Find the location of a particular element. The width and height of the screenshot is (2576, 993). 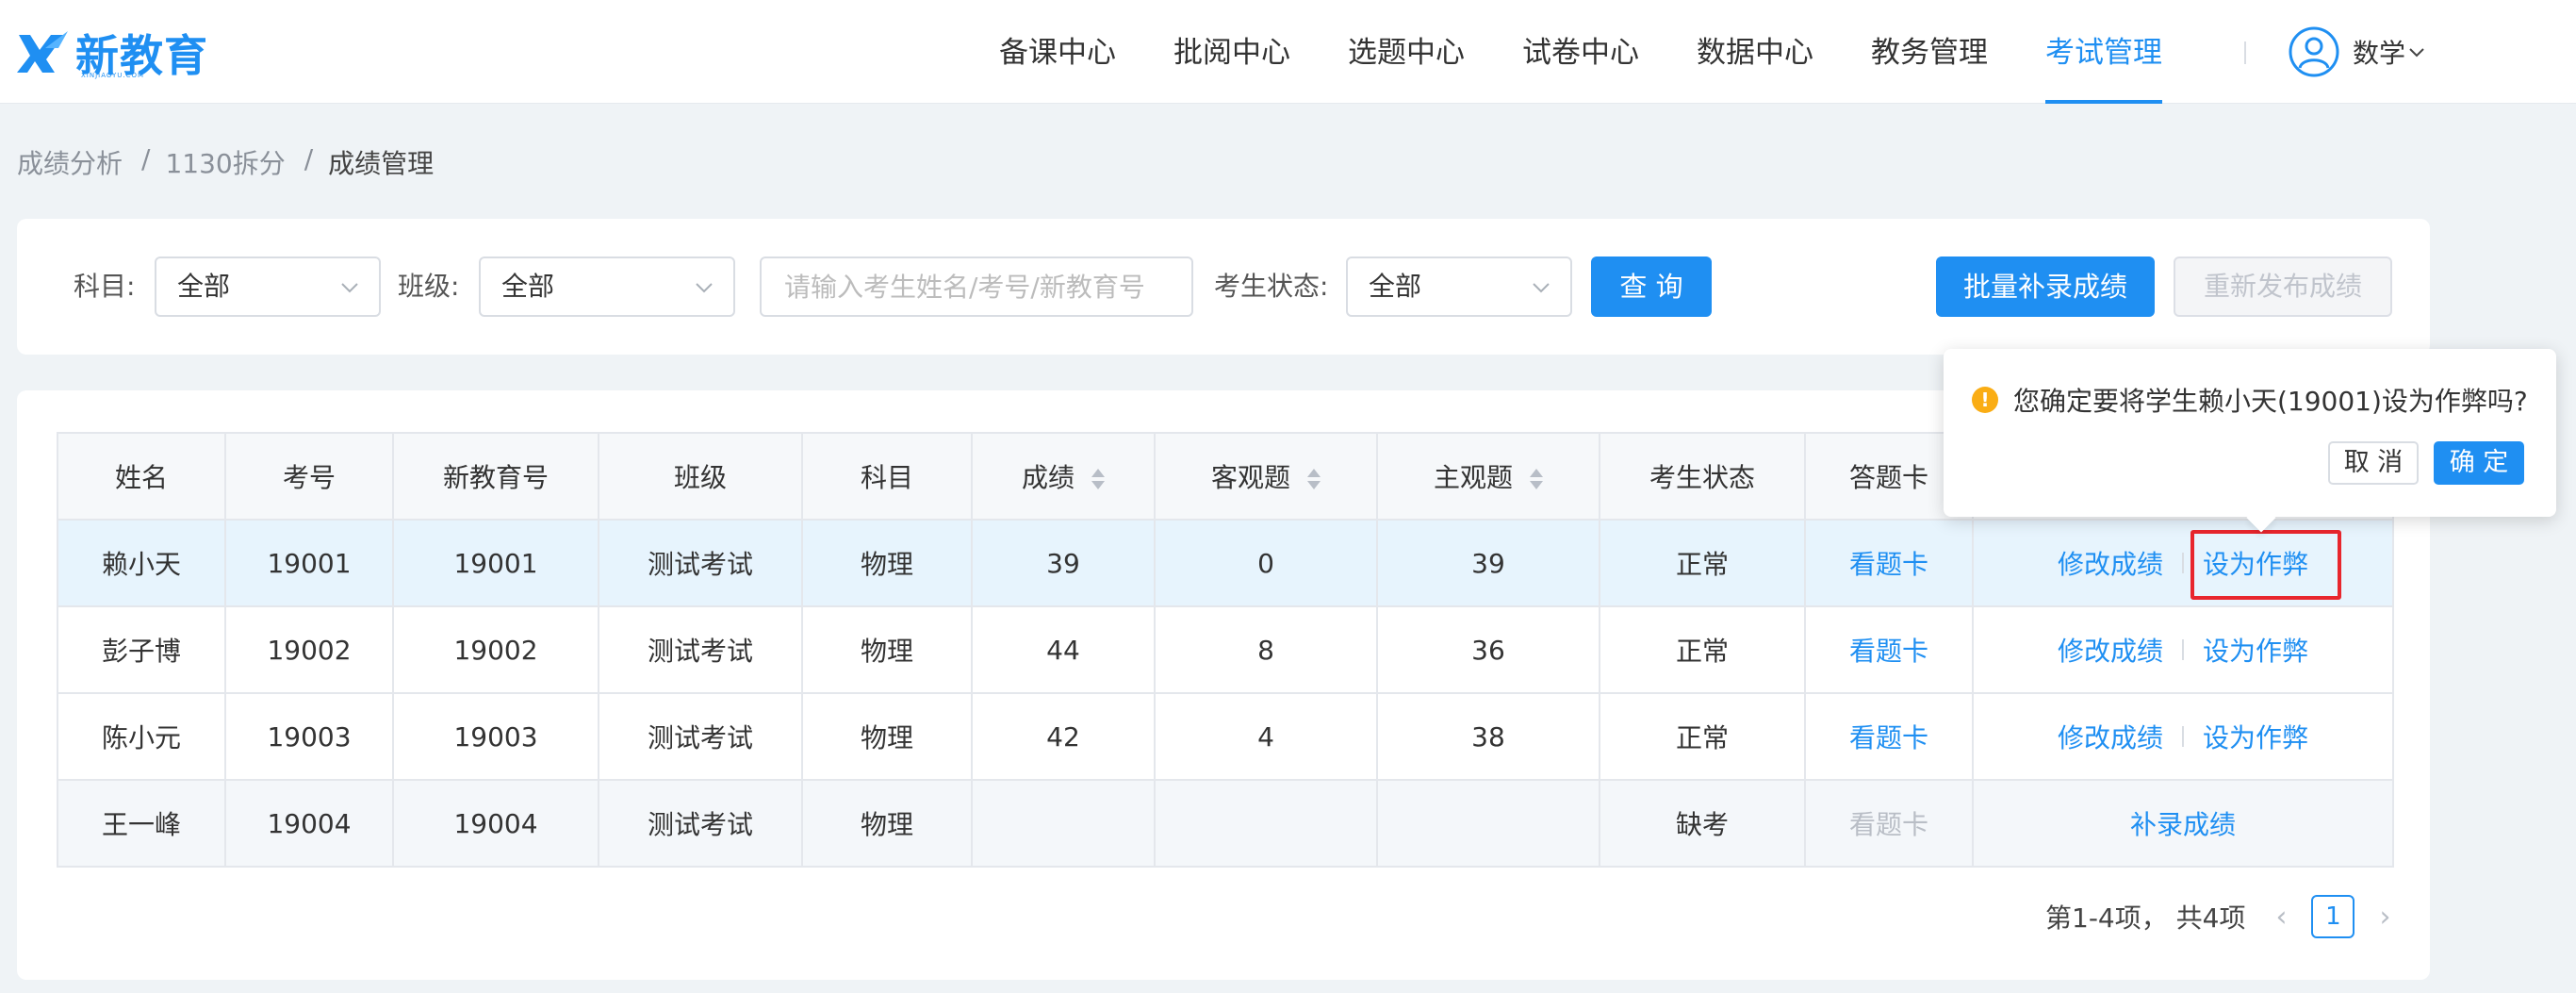

cell-edu-no: 19002 is located at coordinates (495, 649).